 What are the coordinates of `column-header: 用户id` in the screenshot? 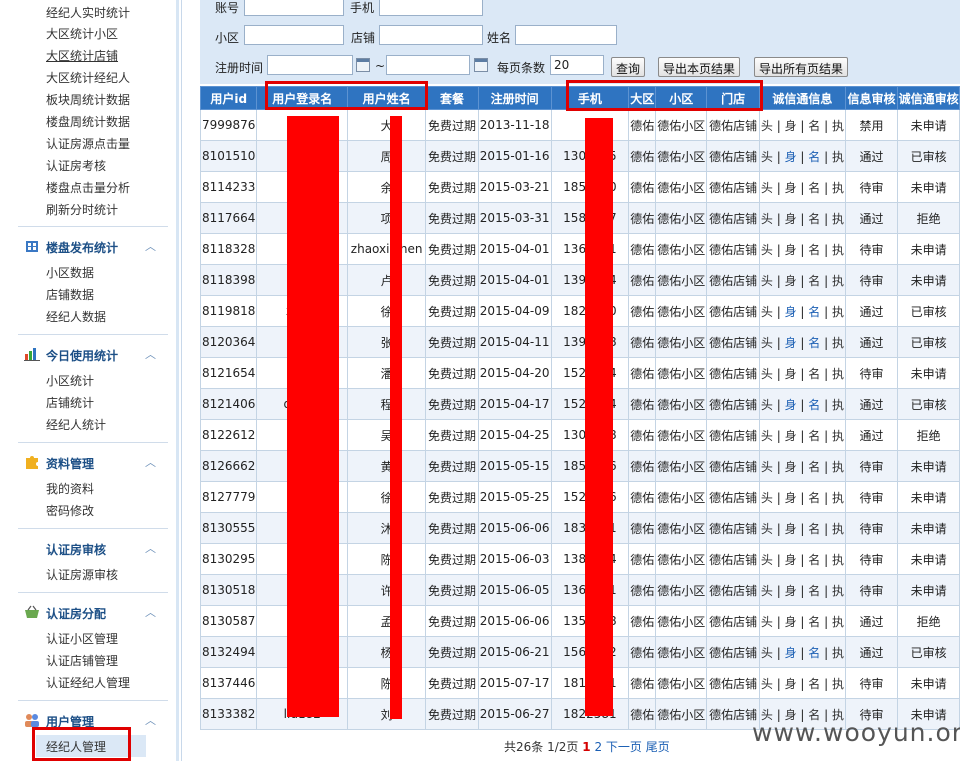 It's located at (228, 98).